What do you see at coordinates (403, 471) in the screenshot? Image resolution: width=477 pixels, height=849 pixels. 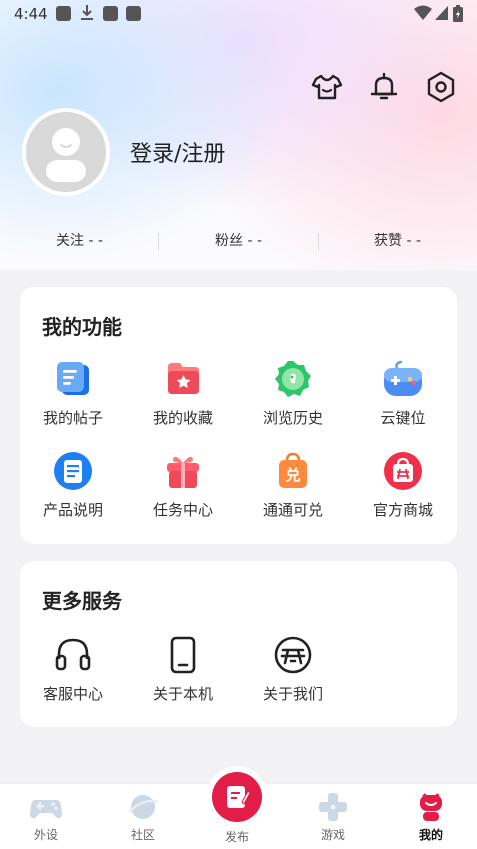 I see `store-icon` at bounding box center [403, 471].